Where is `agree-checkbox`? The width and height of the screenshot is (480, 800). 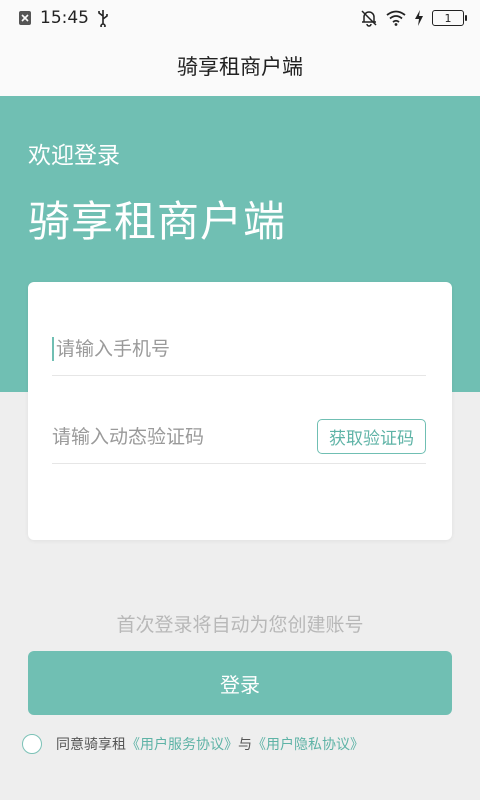 agree-checkbox is located at coordinates (32, 744).